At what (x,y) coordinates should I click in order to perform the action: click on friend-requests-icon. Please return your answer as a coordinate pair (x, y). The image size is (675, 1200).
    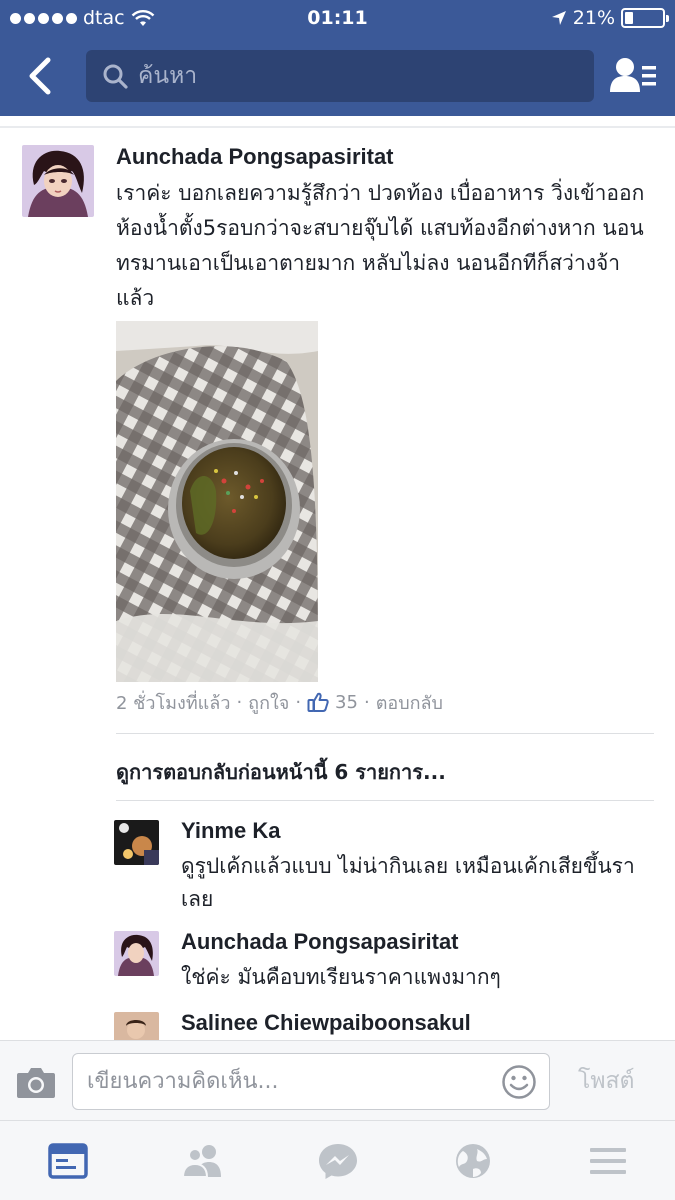
    Looking at the image, I should click on (633, 76).